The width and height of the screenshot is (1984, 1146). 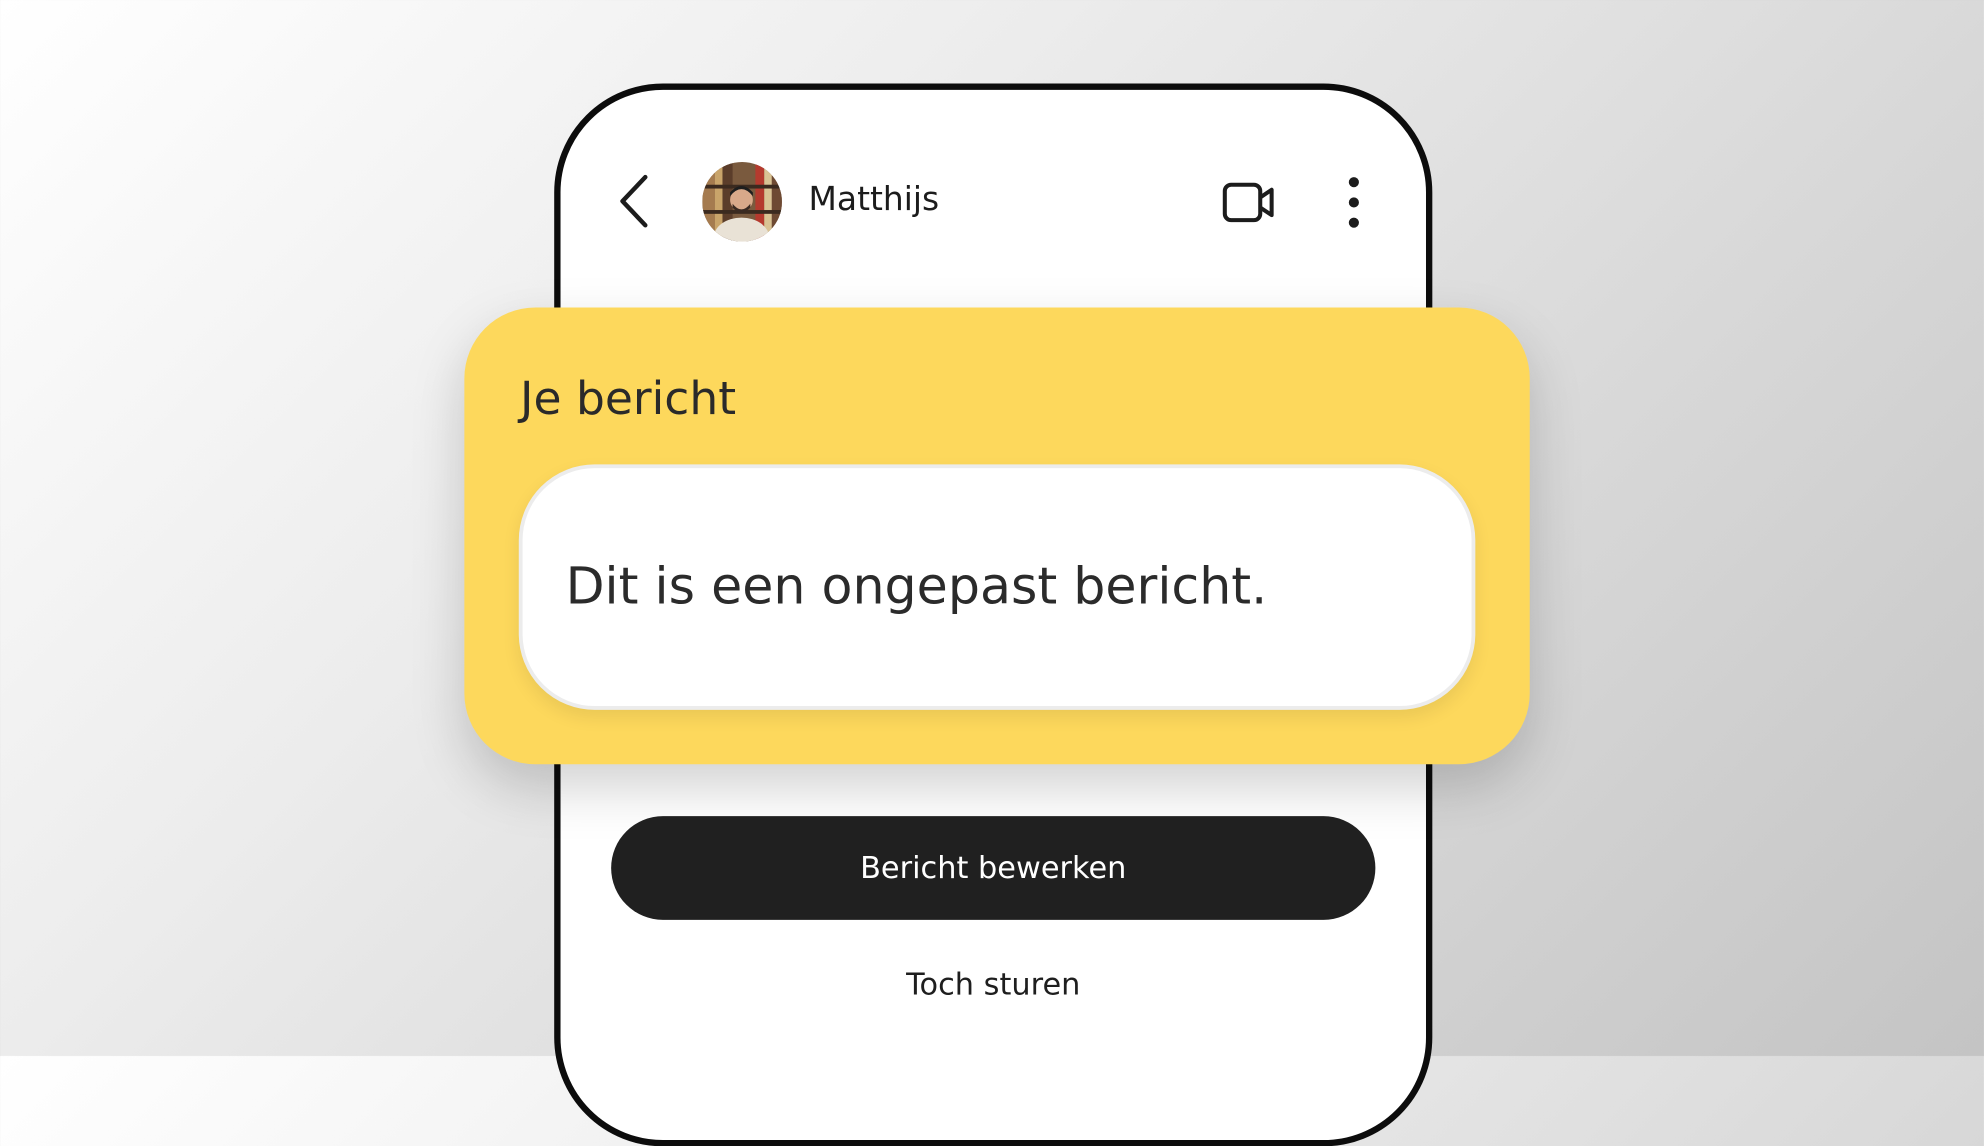 I want to click on video-call-icon, so click(x=1247, y=203).